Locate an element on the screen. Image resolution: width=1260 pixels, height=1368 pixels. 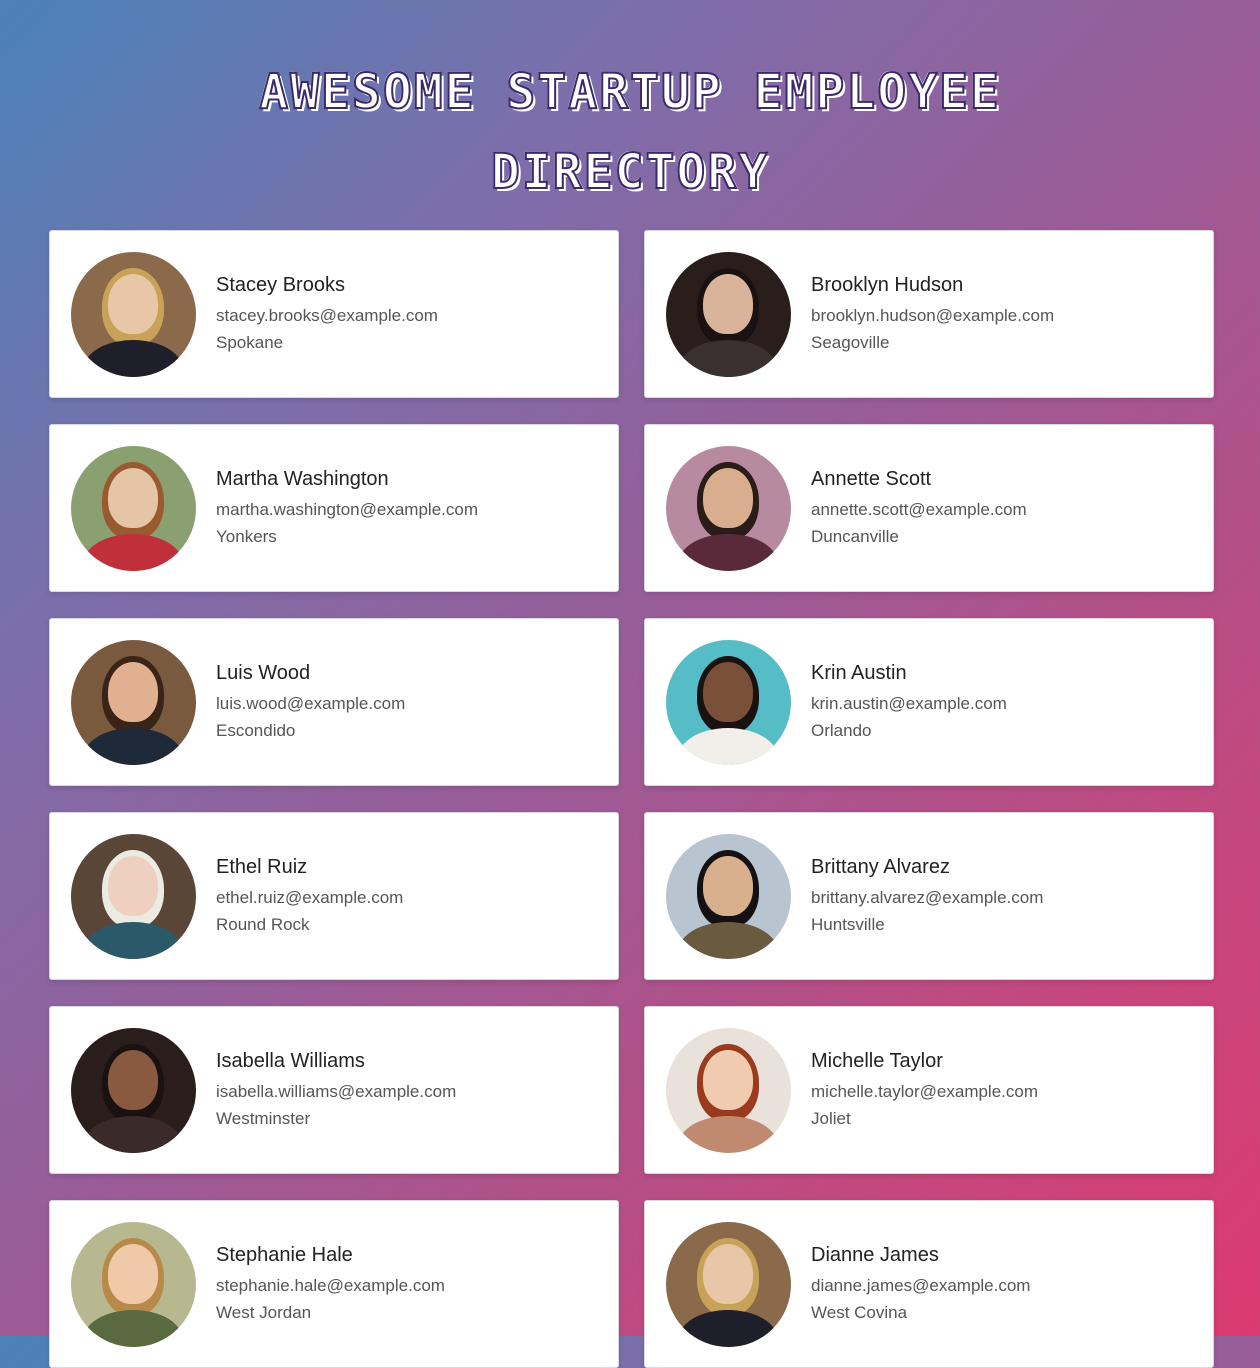
employee-email: isabella.williams@example.com is located at coordinates (336, 1091).